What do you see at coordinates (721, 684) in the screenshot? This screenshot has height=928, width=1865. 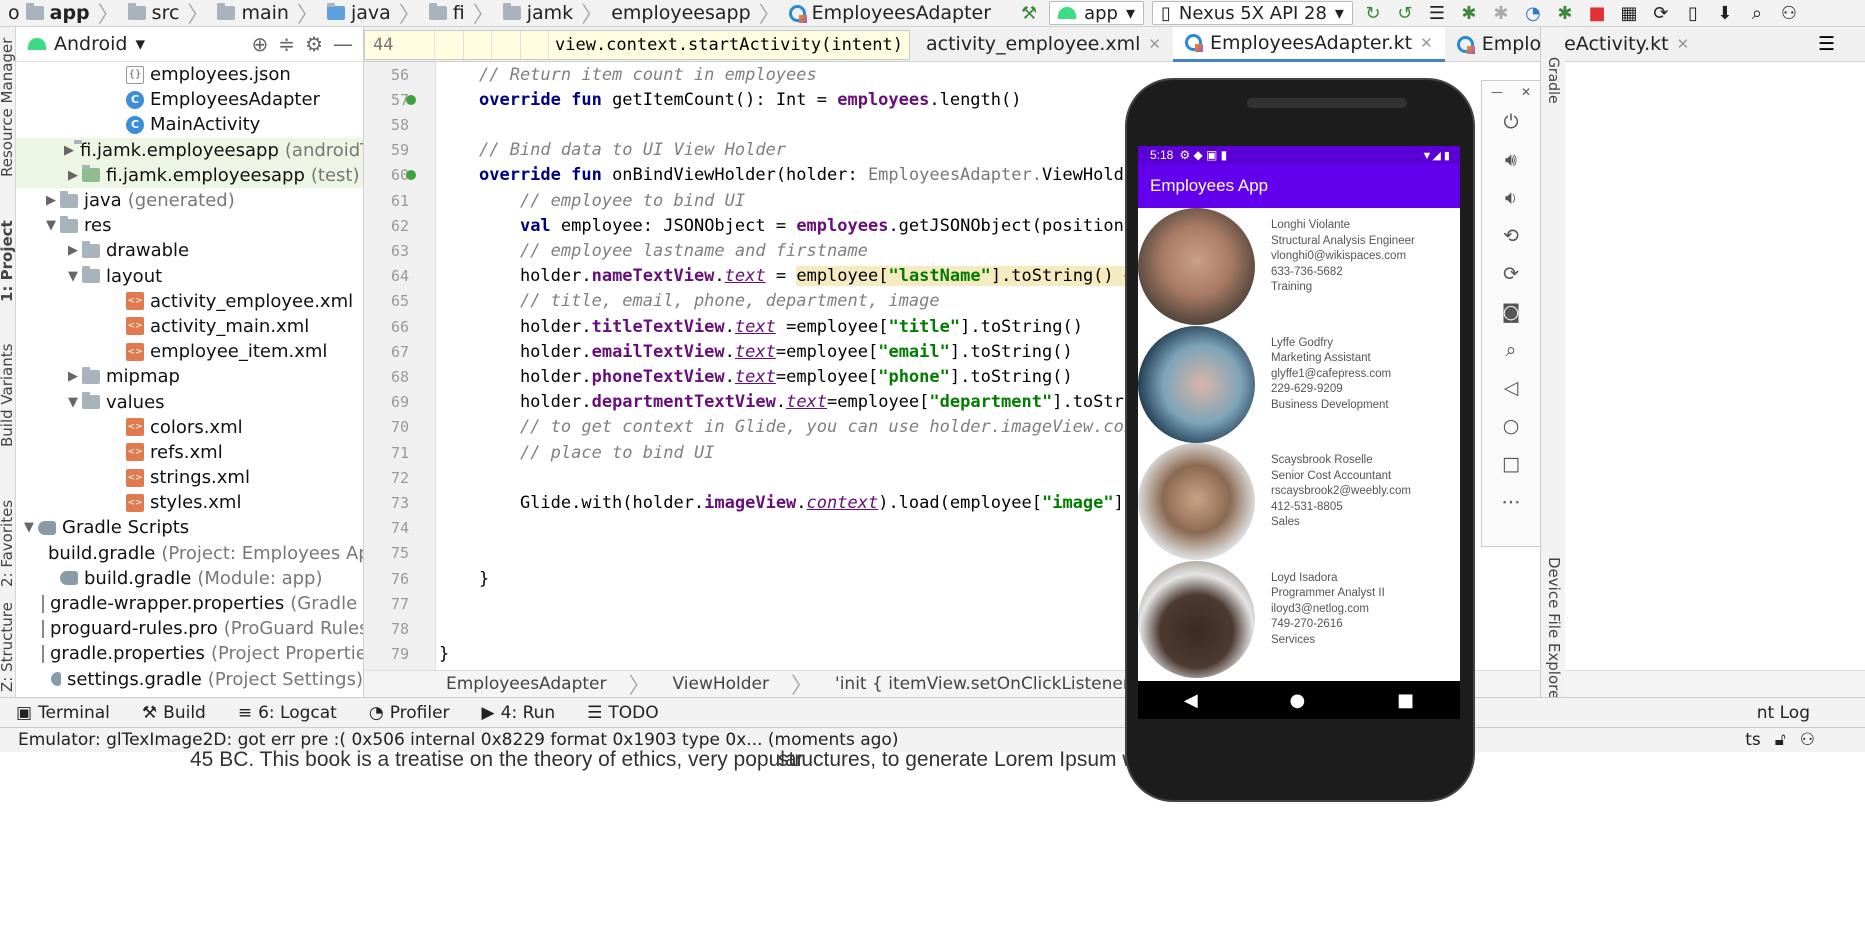 I see `crumb-viewholder: ViewHolder` at bounding box center [721, 684].